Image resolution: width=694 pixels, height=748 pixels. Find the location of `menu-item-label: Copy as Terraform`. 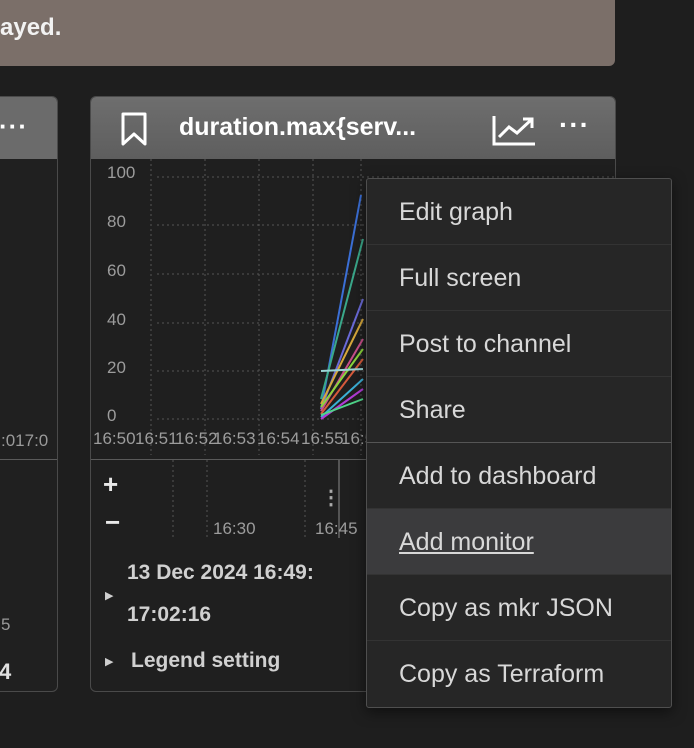

menu-item-label: Copy as Terraform is located at coordinates (502, 674).